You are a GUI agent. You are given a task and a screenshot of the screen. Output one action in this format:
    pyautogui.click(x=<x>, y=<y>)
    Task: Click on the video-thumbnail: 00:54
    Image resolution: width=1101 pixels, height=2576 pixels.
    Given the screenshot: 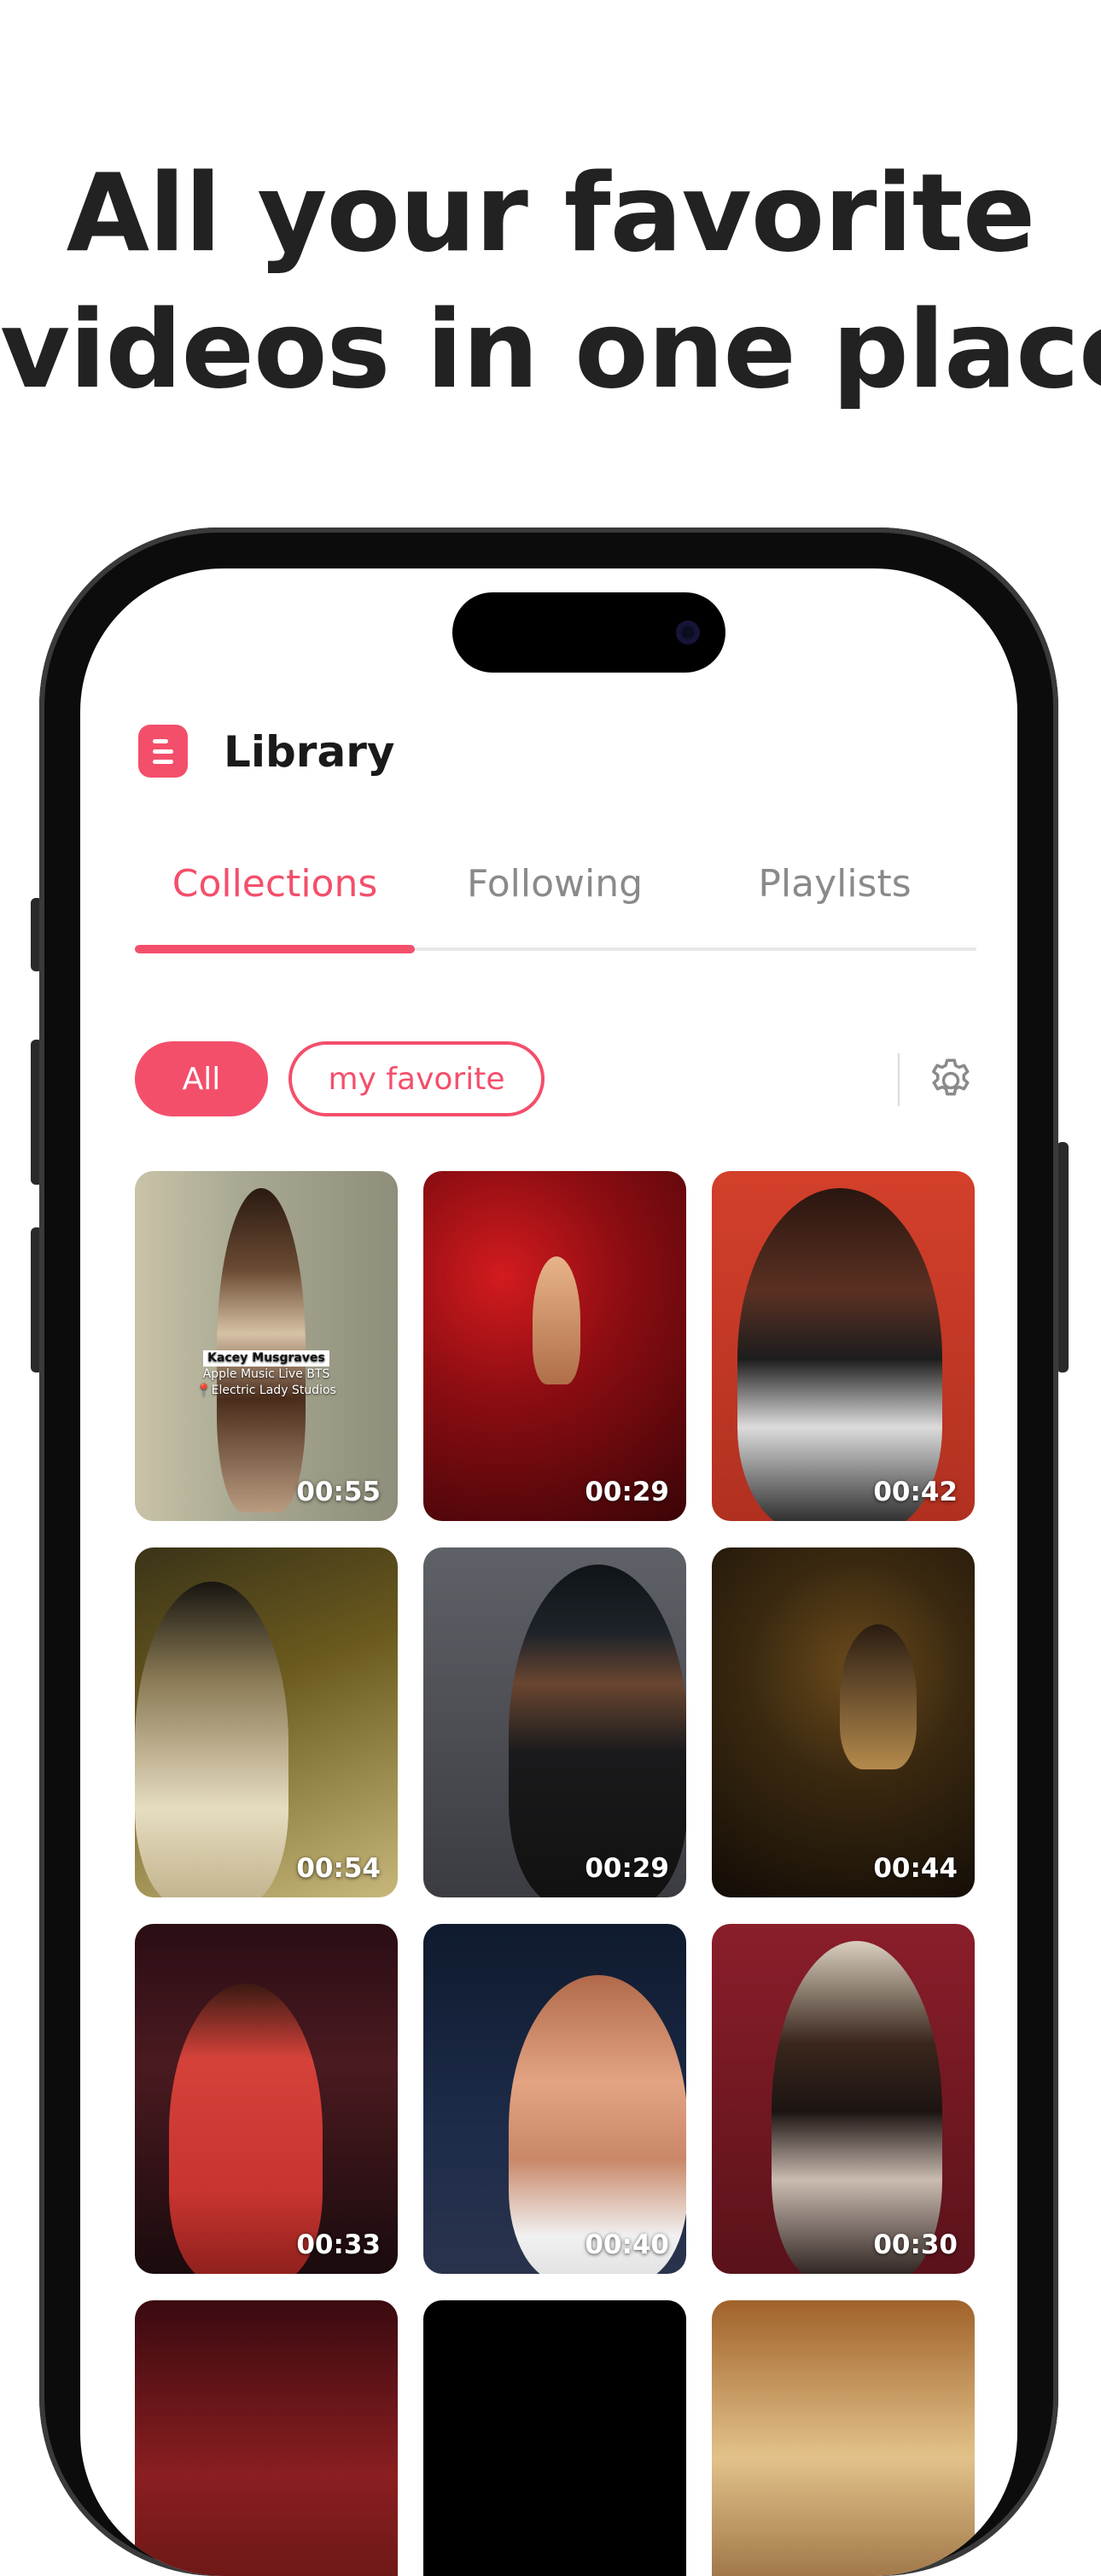 What is the action you would take?
    pyautogui.click(x=266, y=1722)
    